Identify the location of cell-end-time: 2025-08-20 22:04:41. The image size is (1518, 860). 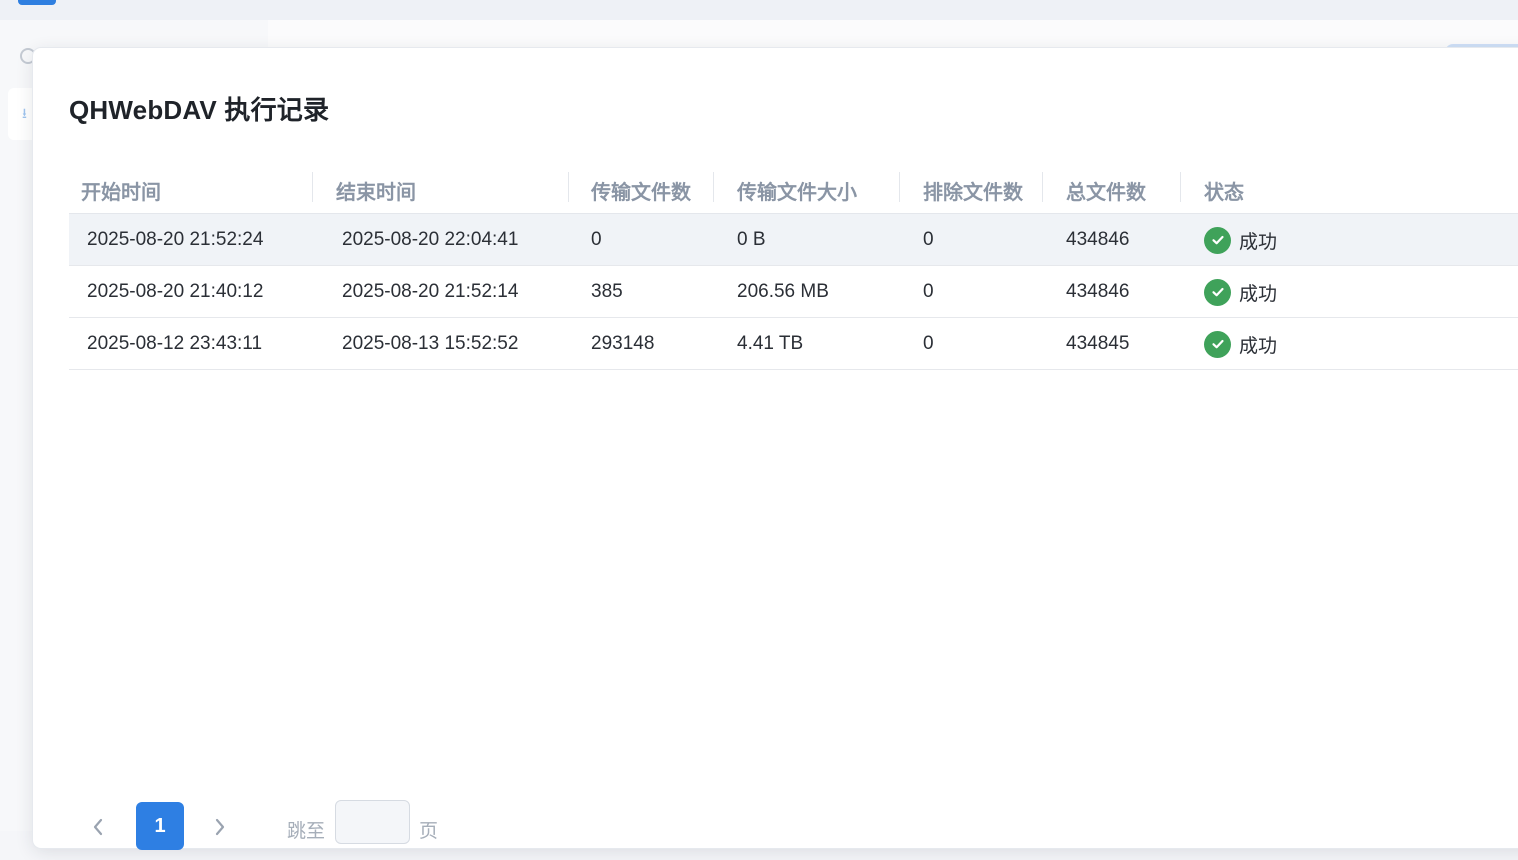
(430, 239).